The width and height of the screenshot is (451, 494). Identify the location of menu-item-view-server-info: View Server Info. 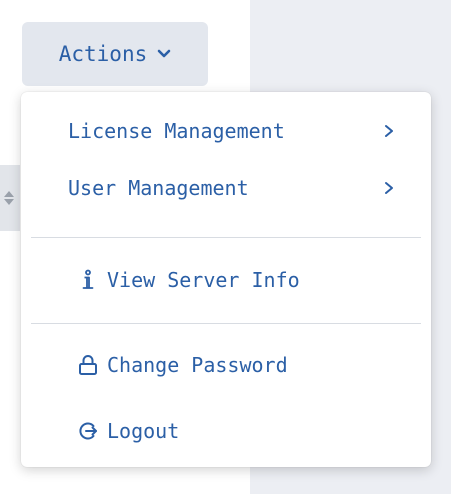
(226, 280).